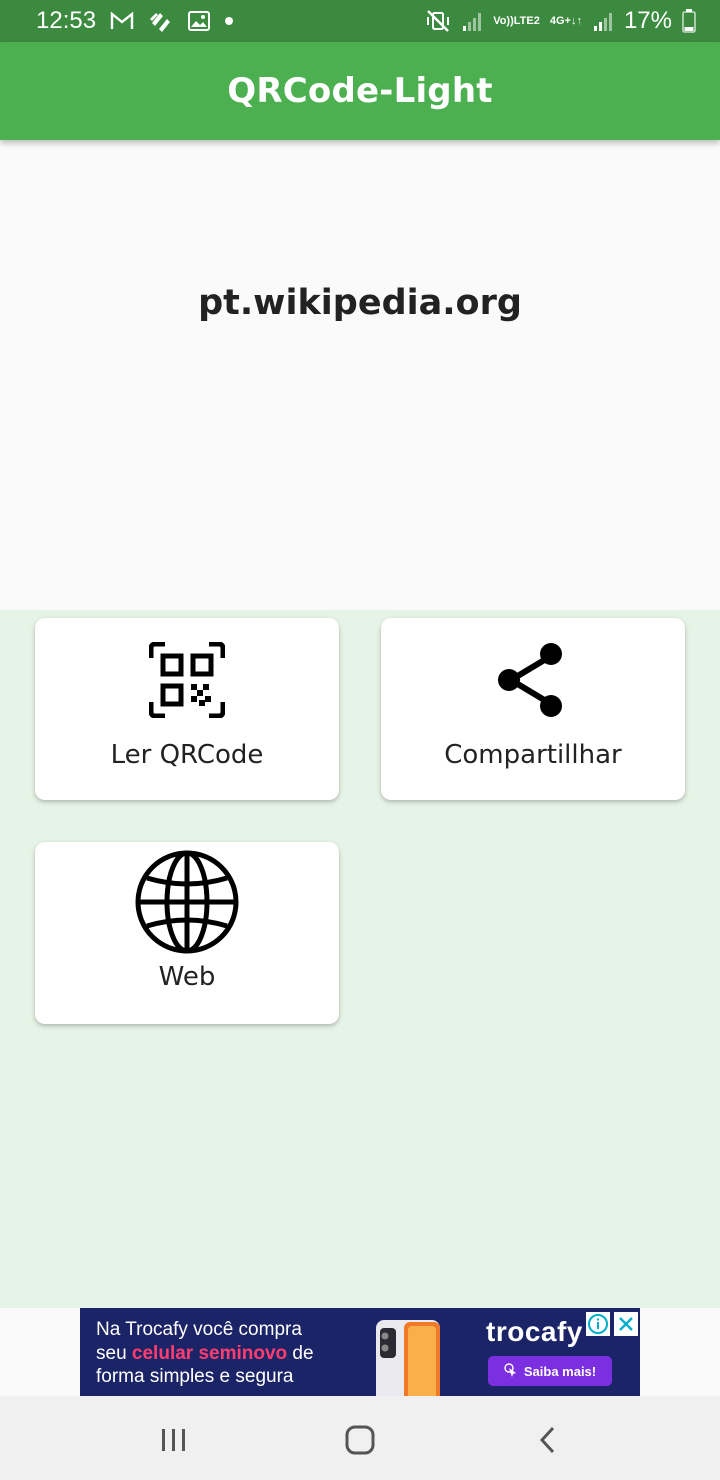 This screenshot has width=720, height=1480. Describe the element at coordinates (548, 1440) in the screenshot. I see `back-icon` at that location.